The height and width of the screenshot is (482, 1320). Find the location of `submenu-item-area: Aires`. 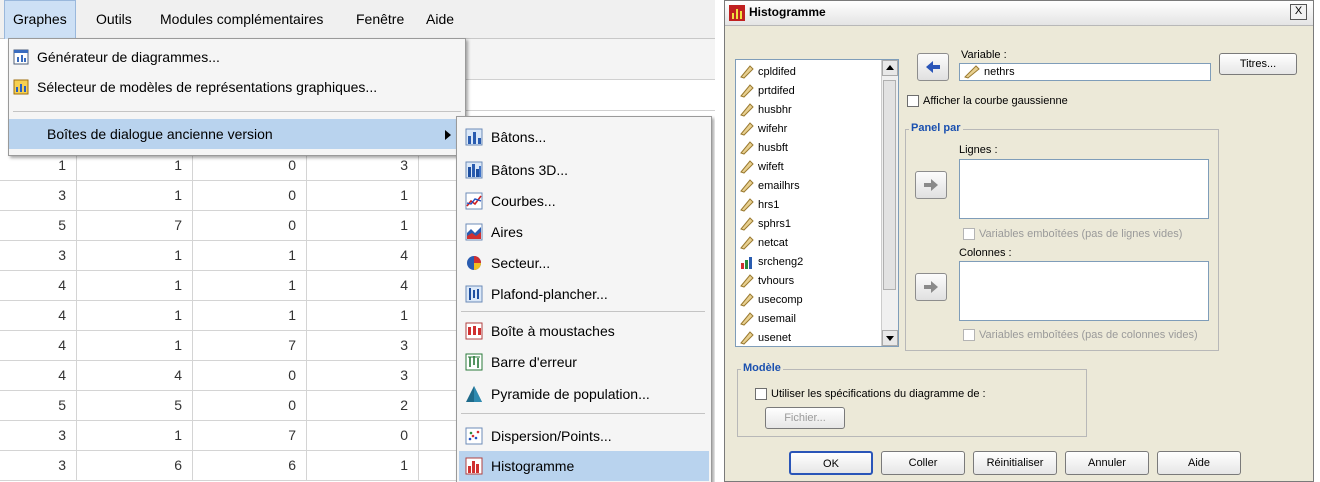

submenu-item-area: Aires is located at coordinates (584, 232).